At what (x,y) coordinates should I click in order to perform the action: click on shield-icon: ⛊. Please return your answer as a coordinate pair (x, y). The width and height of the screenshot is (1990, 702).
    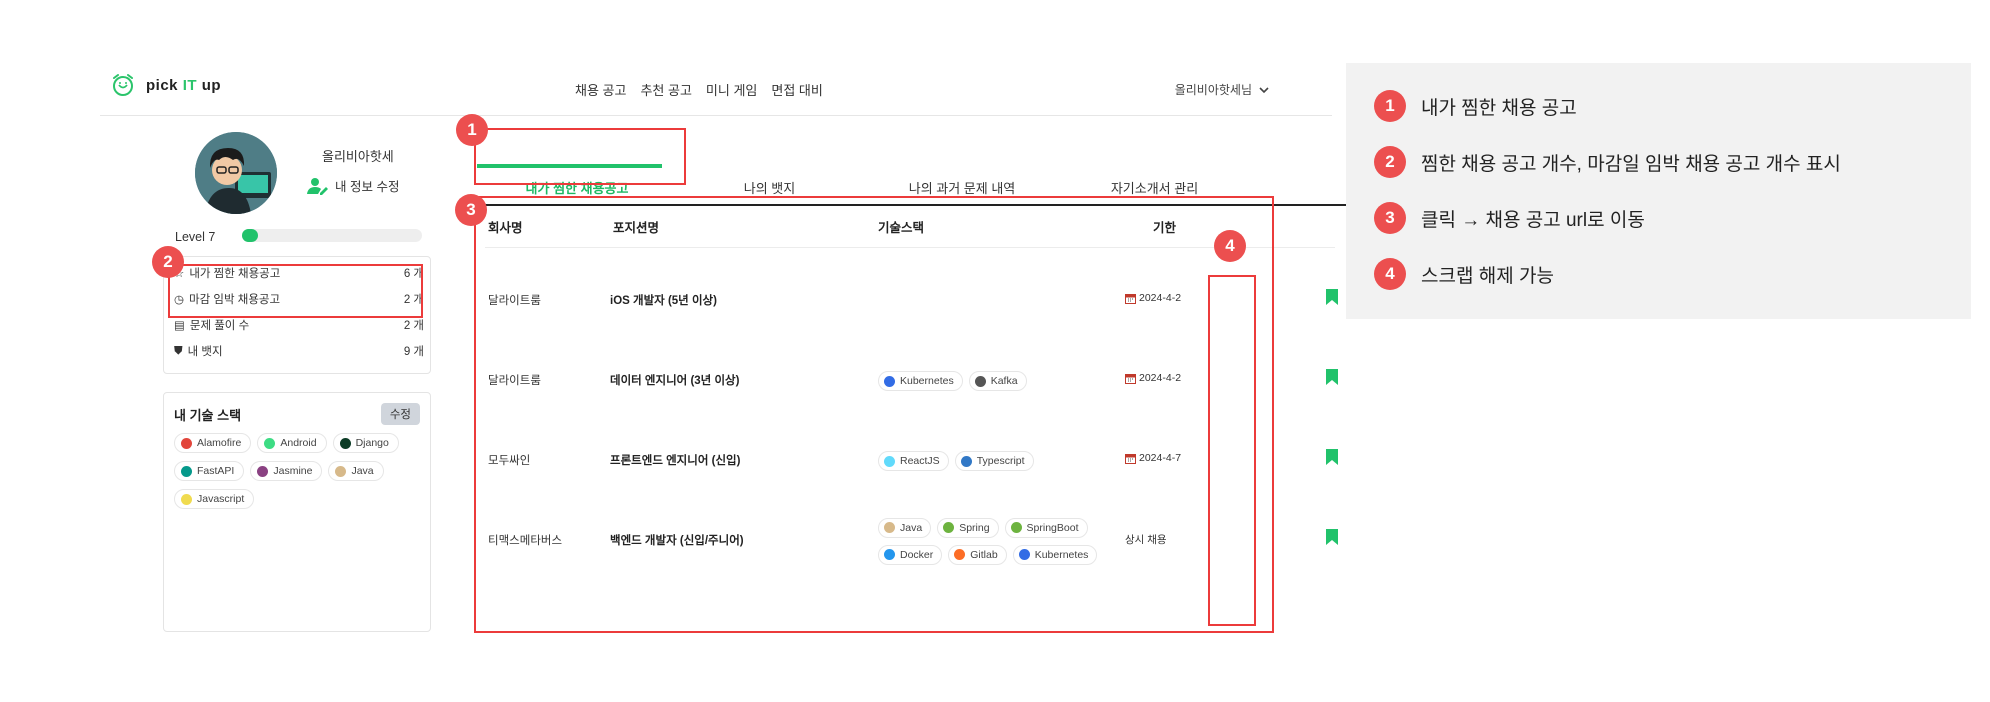
    Looking at the image, I should click on (178, 350).